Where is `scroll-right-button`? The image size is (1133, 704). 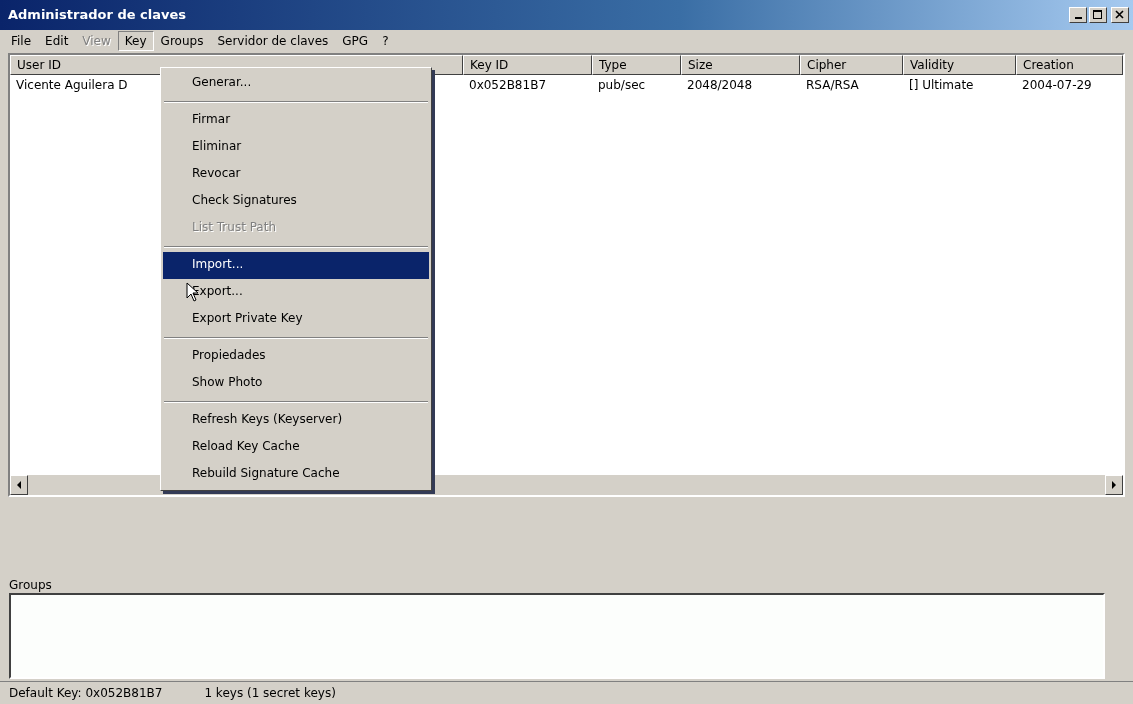
scroll-right-button is located at coordinates (1114, 485).